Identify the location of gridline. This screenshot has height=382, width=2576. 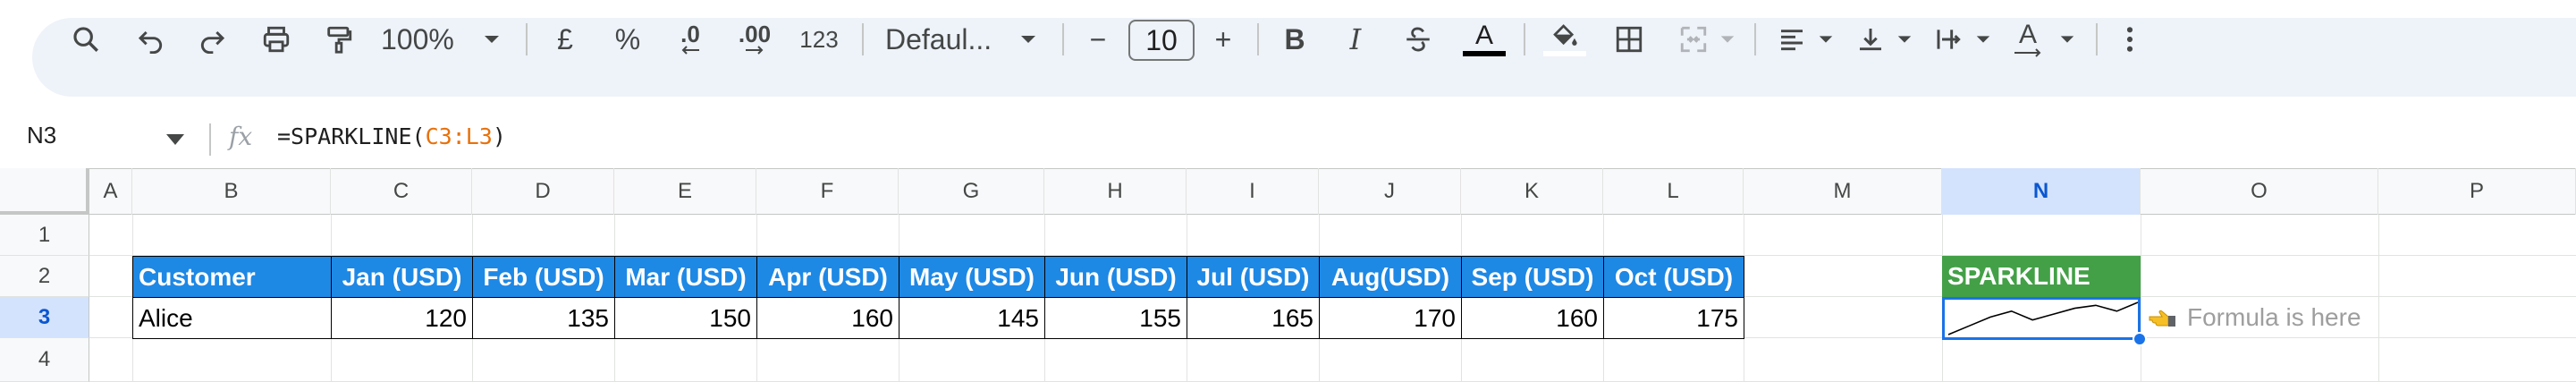
(2378, 299).